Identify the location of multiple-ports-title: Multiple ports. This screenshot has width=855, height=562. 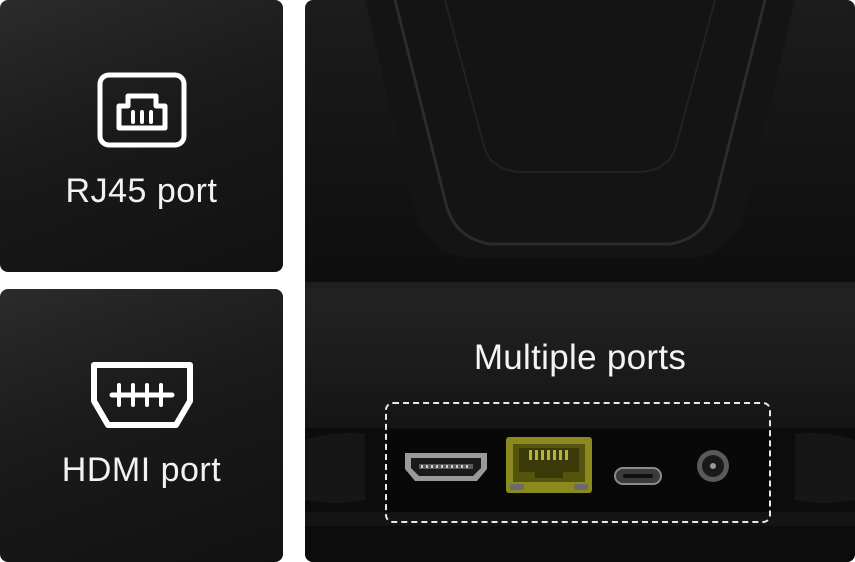
(580, 357).